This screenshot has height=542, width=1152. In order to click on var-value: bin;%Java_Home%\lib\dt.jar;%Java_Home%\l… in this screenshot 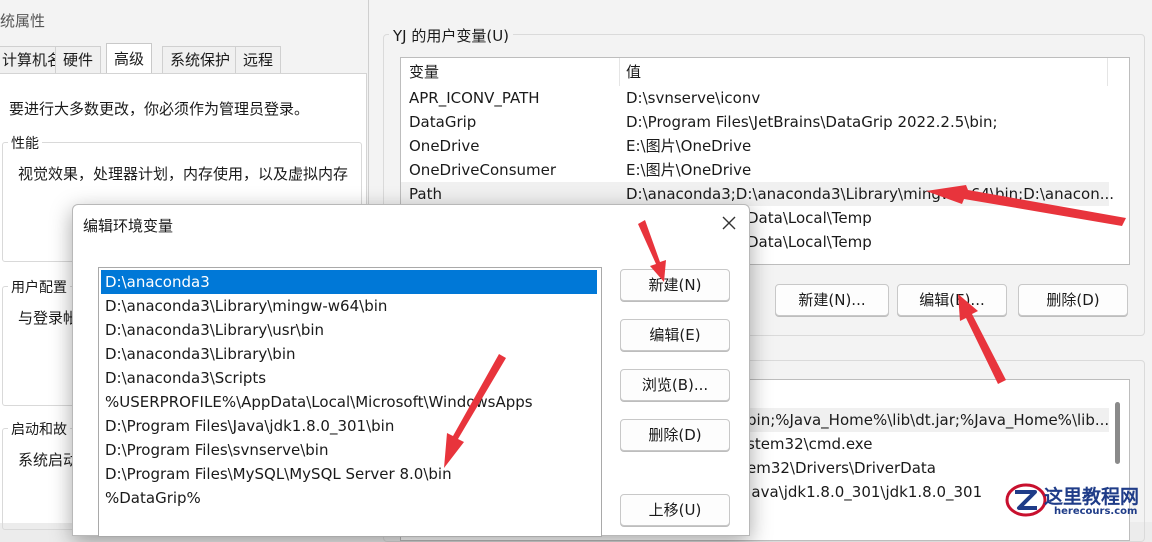, I will do `click(928, 420)`.